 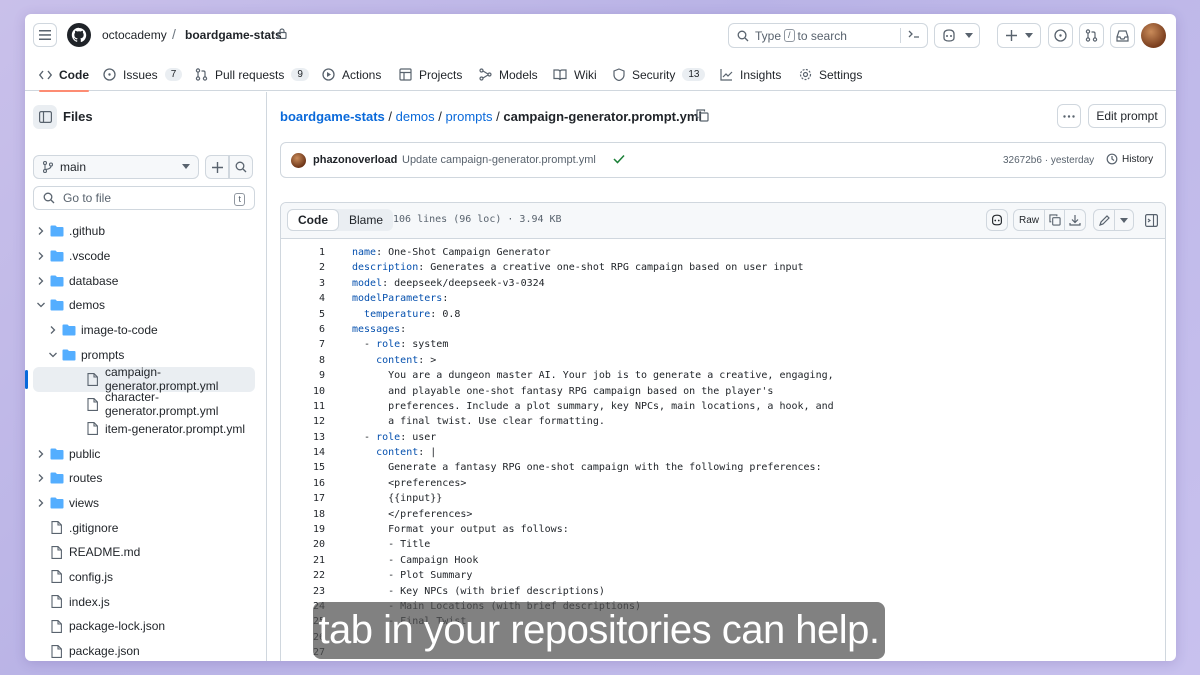 What do you see at coordinates (332, 116) in the screenshot?
I see `breadcrumb-repo: boardgame-stats` at bounding box center [332, 116].